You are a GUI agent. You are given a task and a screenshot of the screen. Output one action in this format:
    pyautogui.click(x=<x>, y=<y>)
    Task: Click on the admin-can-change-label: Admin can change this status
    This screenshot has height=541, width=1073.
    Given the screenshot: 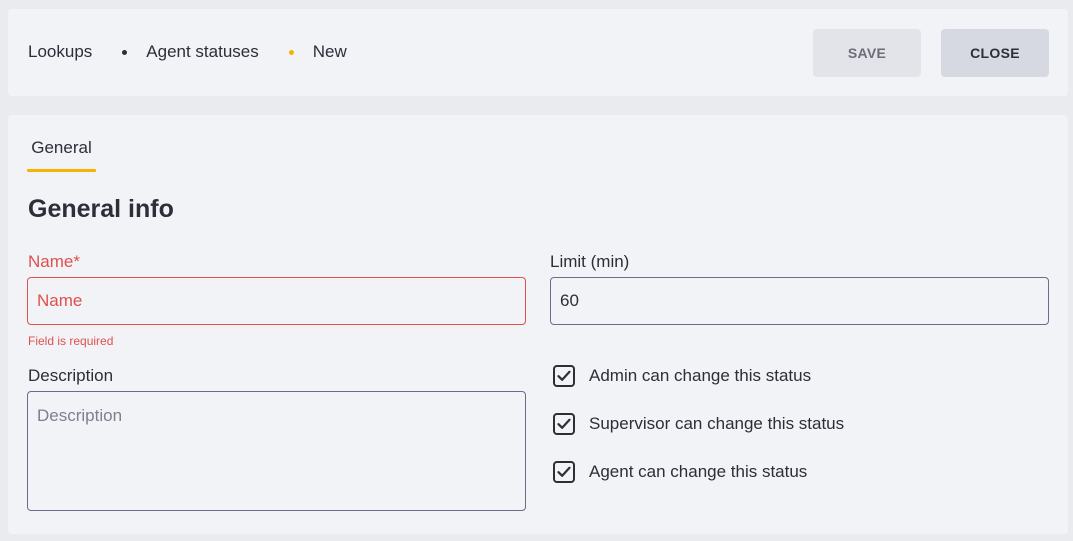 What is the action you would take?
    pyautogui.click(x=700, y=375)
    